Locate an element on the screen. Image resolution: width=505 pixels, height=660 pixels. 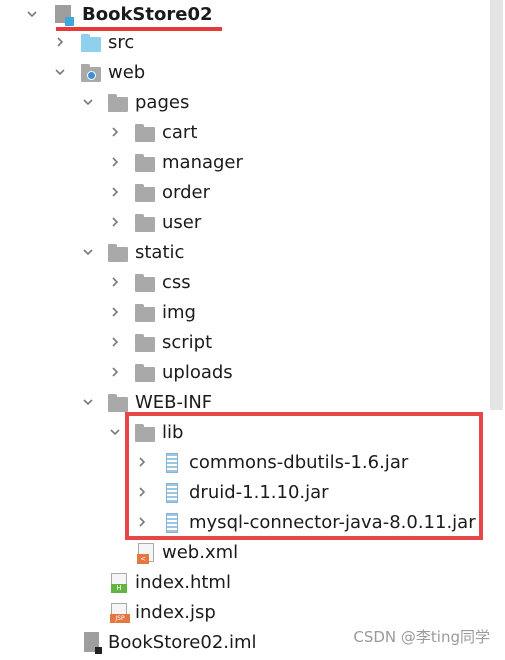
tree-row-project: BookStore02 is located at coordinates (240, 15).